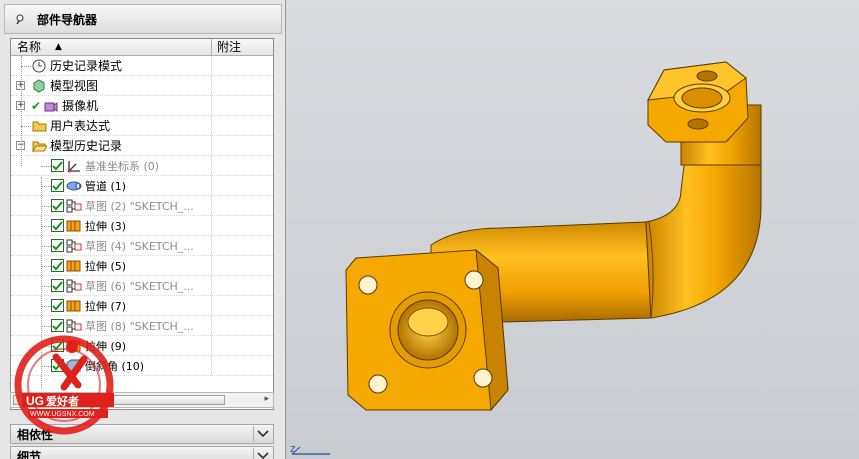  I want to click on tube-icon, so click(74, 186).